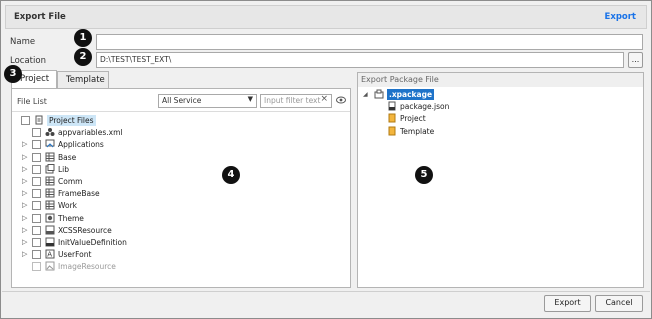 This screenshot has width=652, height=319. Describe the element at coordinates (458, 107) in the screenshot. I see `package-tree-item: package.json` at that location.